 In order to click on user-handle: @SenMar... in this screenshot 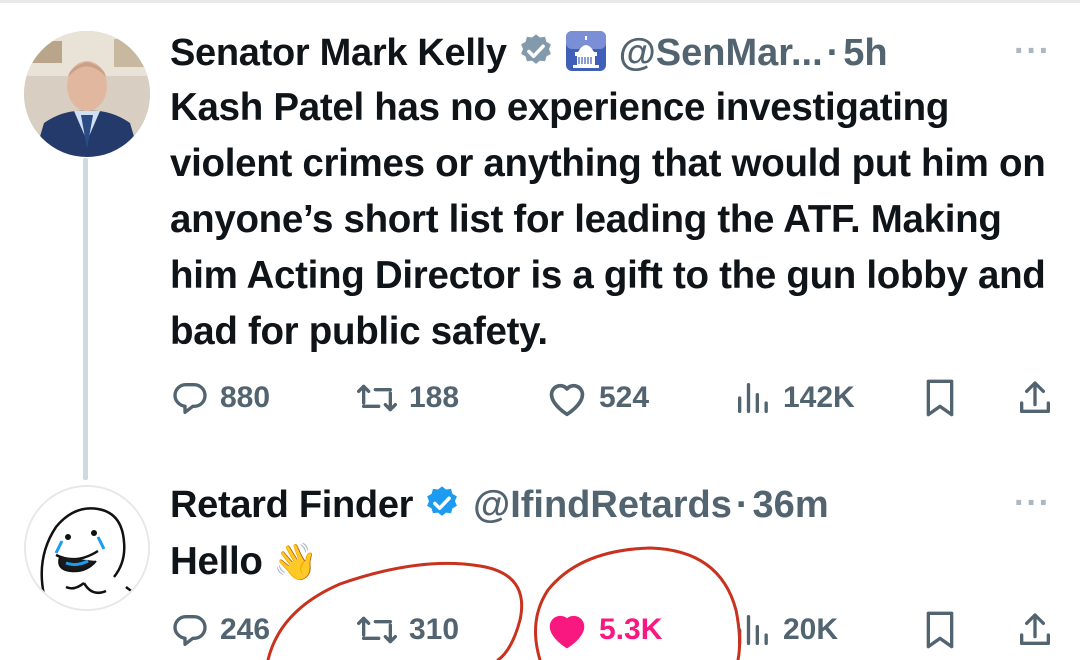, I will do `click(721, 53)`.